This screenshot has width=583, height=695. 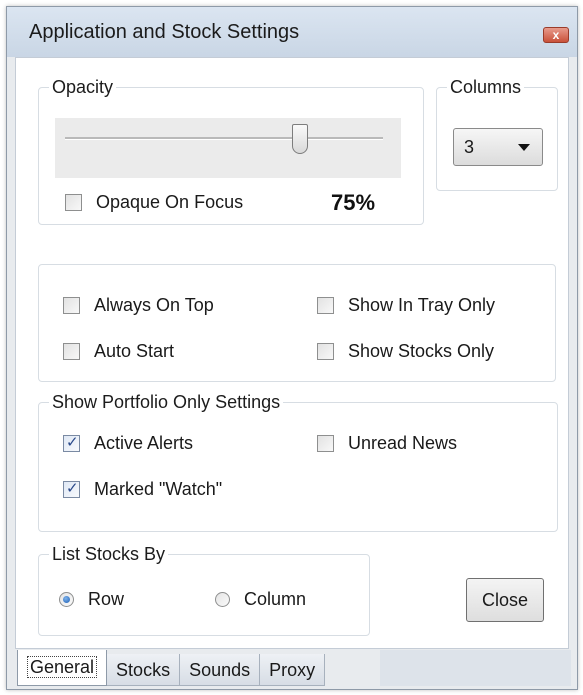 I want to click on tab-stocks: Stocks, so click(x=143, y=670).